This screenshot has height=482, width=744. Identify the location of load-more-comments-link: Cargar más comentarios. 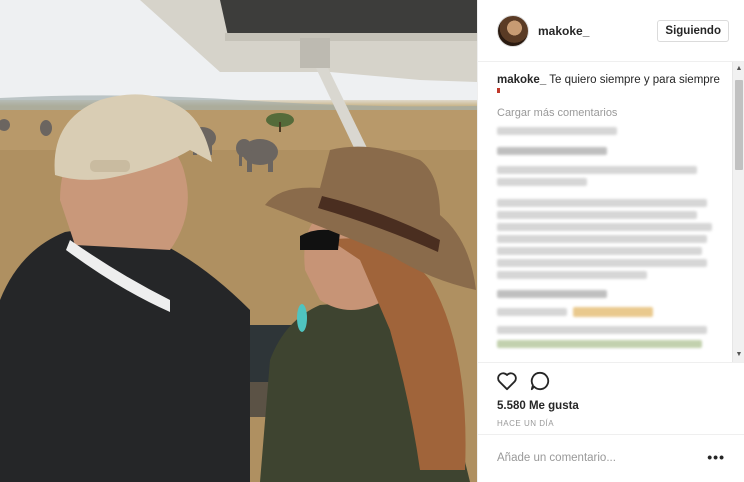
(557, 113).